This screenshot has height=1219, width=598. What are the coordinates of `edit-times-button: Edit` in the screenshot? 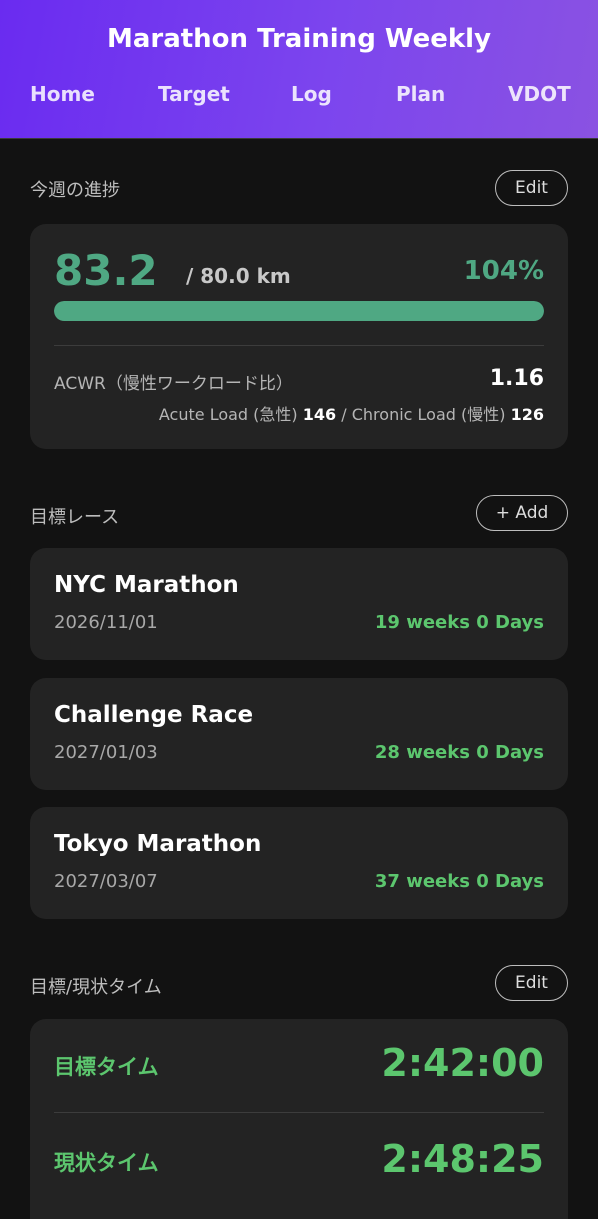 It's located at (531, 983).